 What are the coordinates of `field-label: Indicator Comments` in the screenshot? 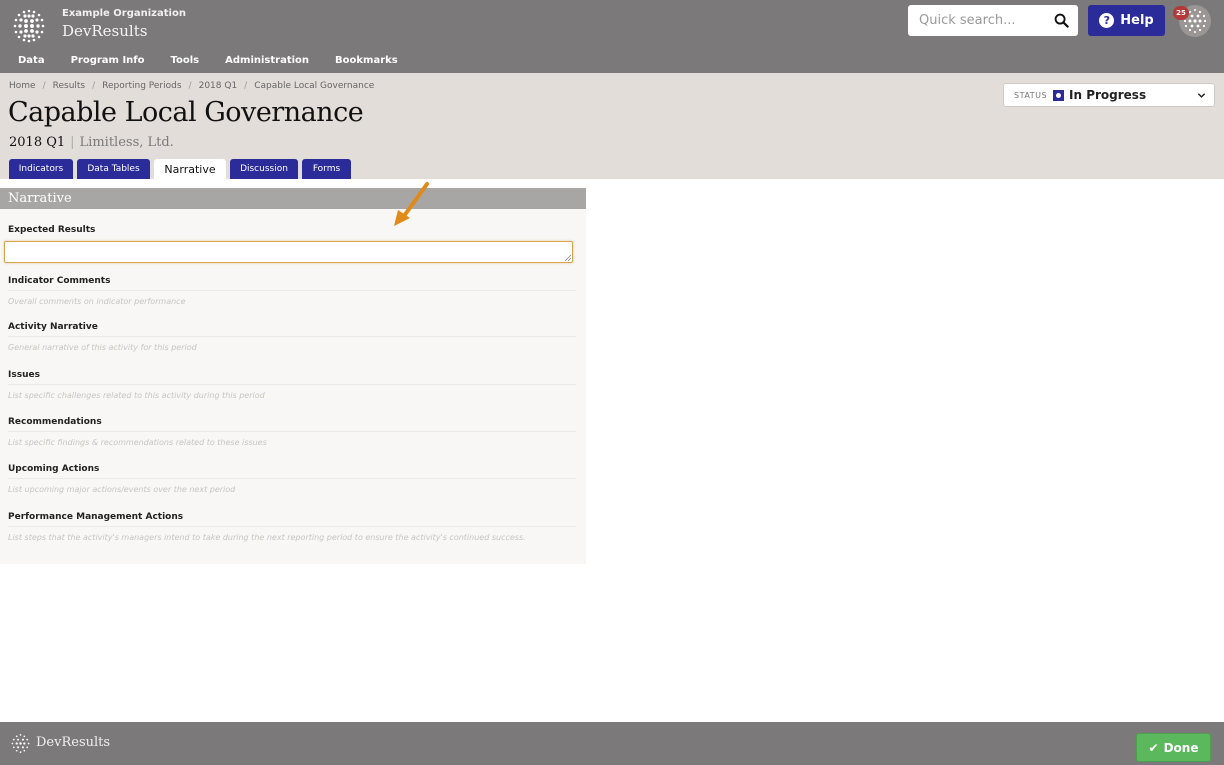 It's located at (59, 281).